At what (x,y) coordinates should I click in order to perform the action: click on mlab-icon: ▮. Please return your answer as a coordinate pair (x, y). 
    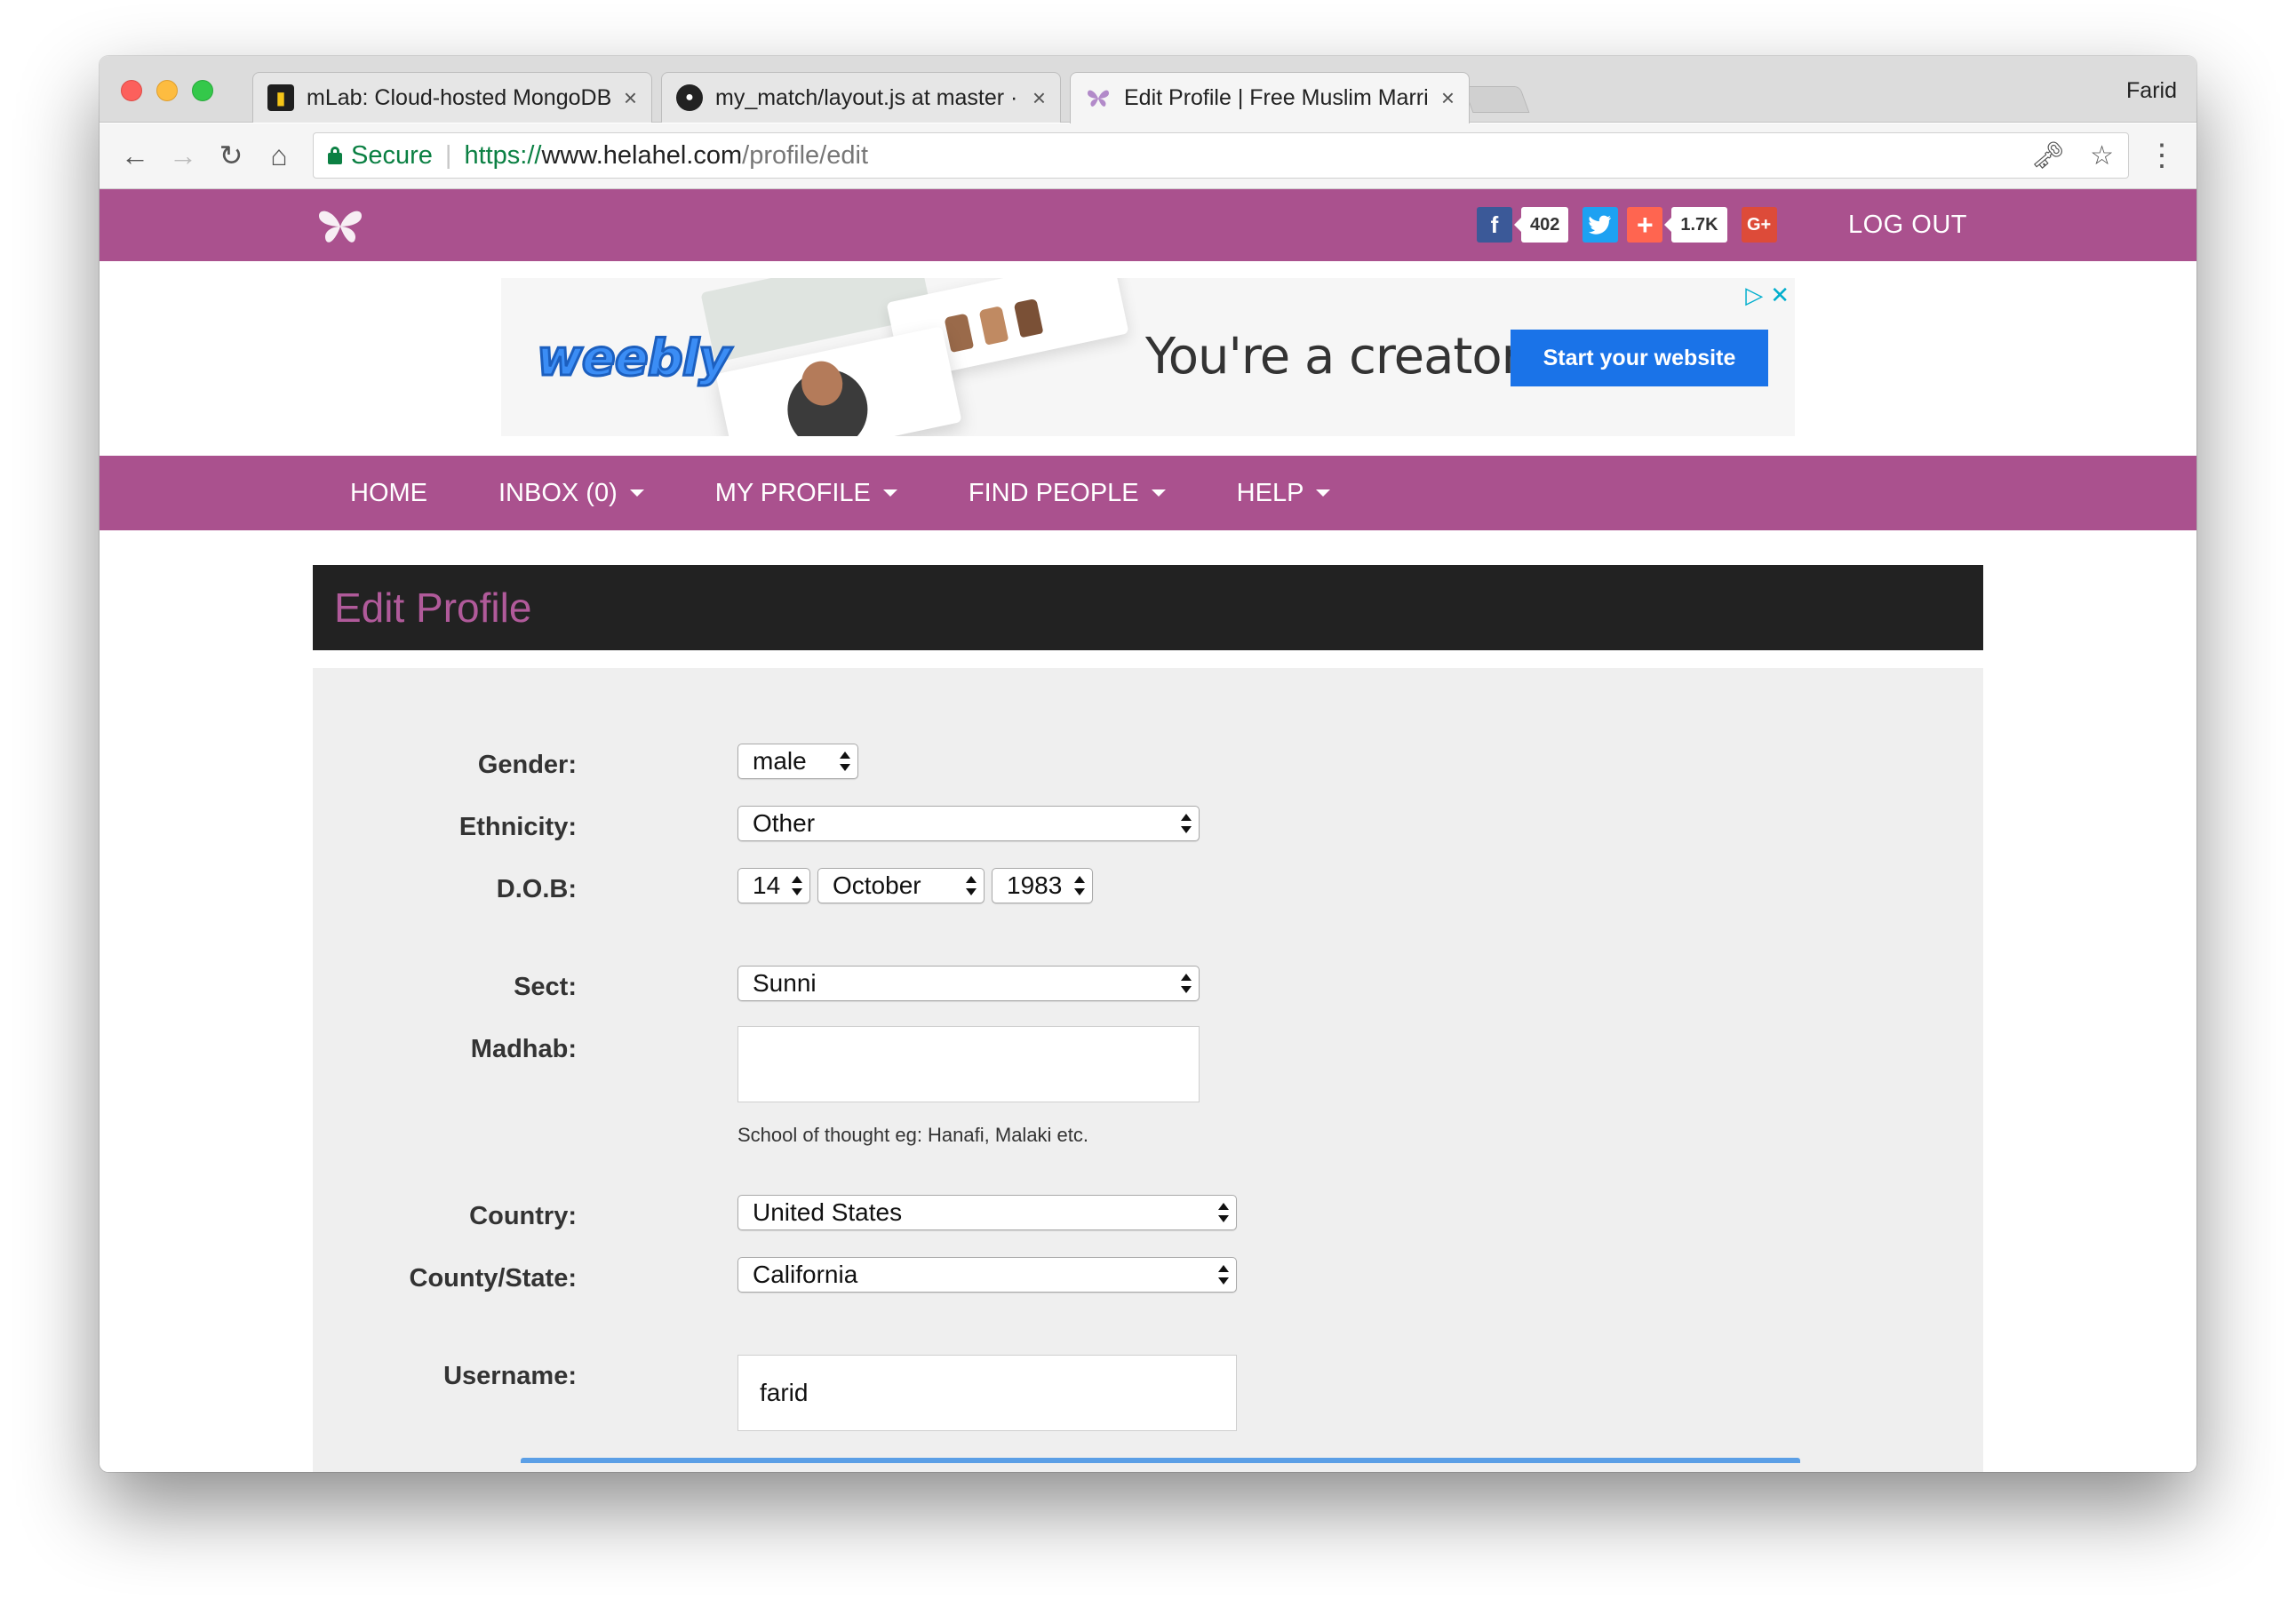
    Looking at the image, I should click on (280, 97).